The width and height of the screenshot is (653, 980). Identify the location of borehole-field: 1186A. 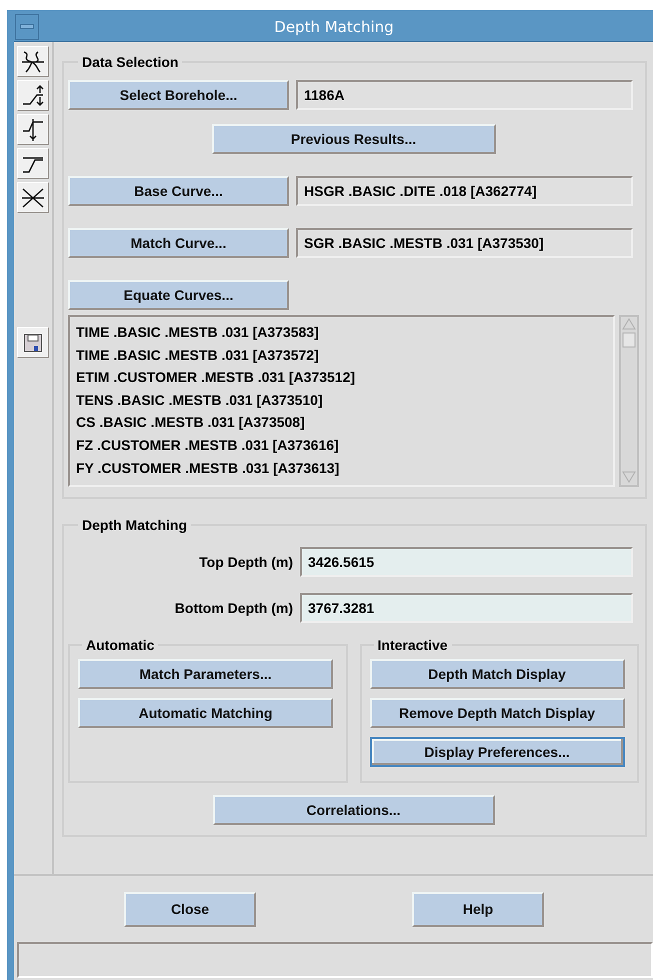
(464, 95).